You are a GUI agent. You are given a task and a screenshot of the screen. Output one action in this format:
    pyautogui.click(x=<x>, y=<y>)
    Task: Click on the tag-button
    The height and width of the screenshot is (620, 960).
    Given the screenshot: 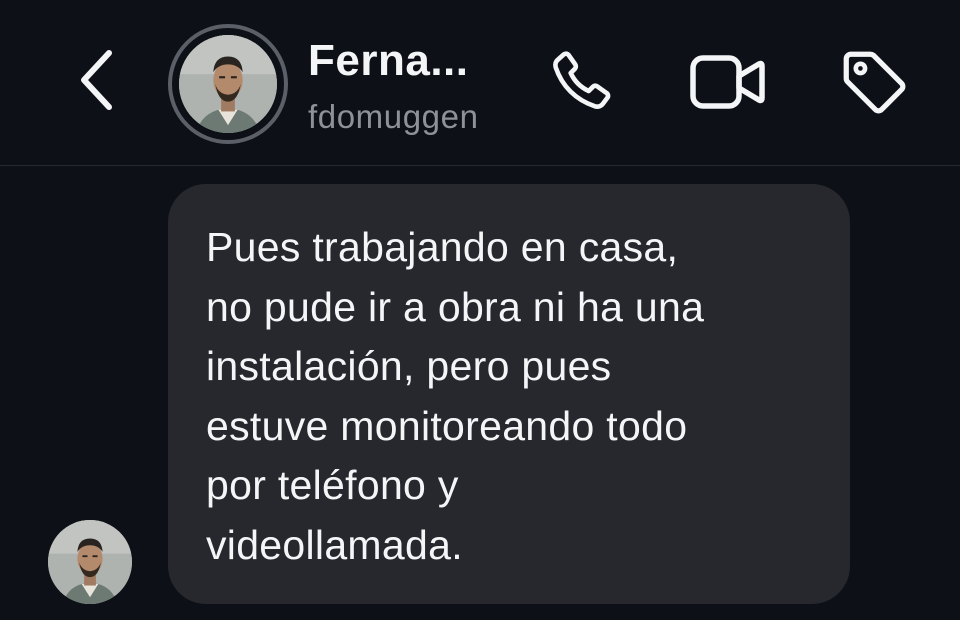 What is the action you would take?
    pyautogui.click(x=874, y=84)
    